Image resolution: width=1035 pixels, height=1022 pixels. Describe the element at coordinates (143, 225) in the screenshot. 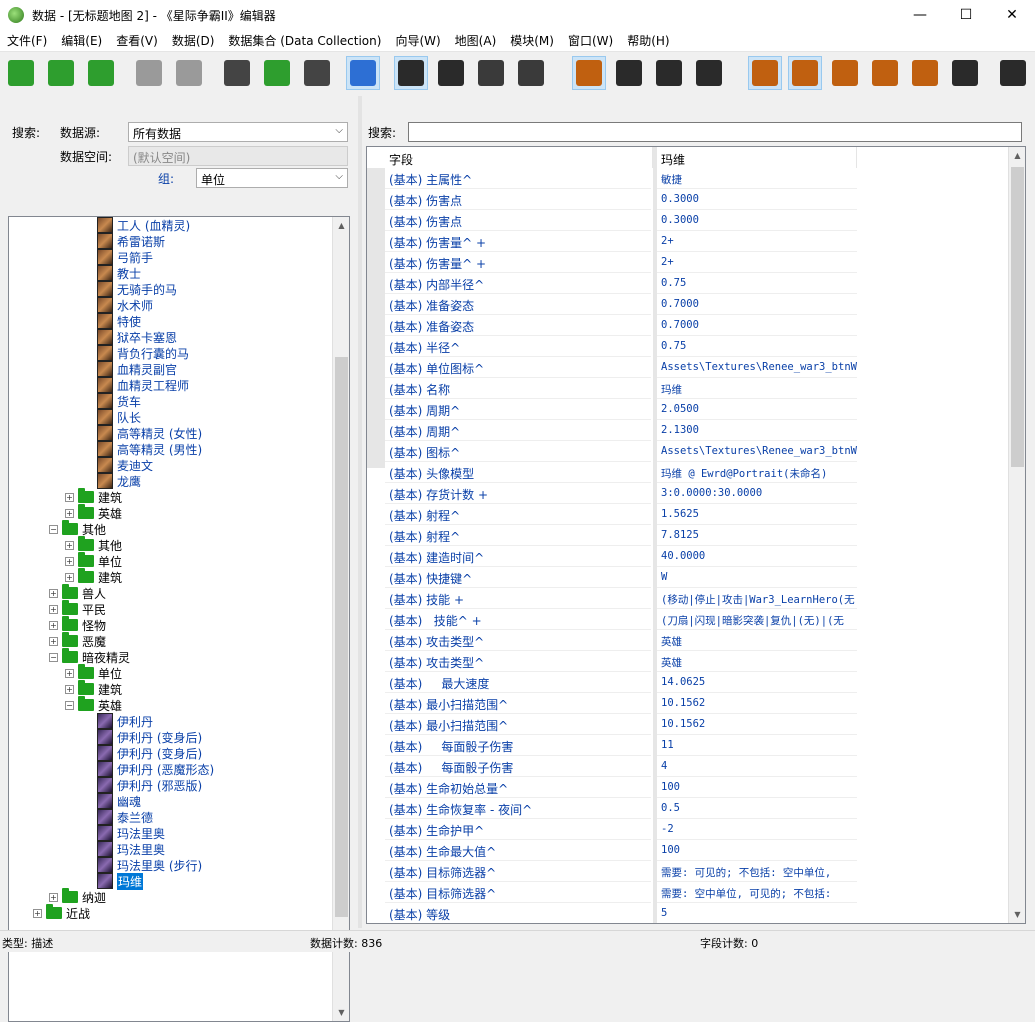

I see `tree-item: 工人 (血精灵)` at that location.